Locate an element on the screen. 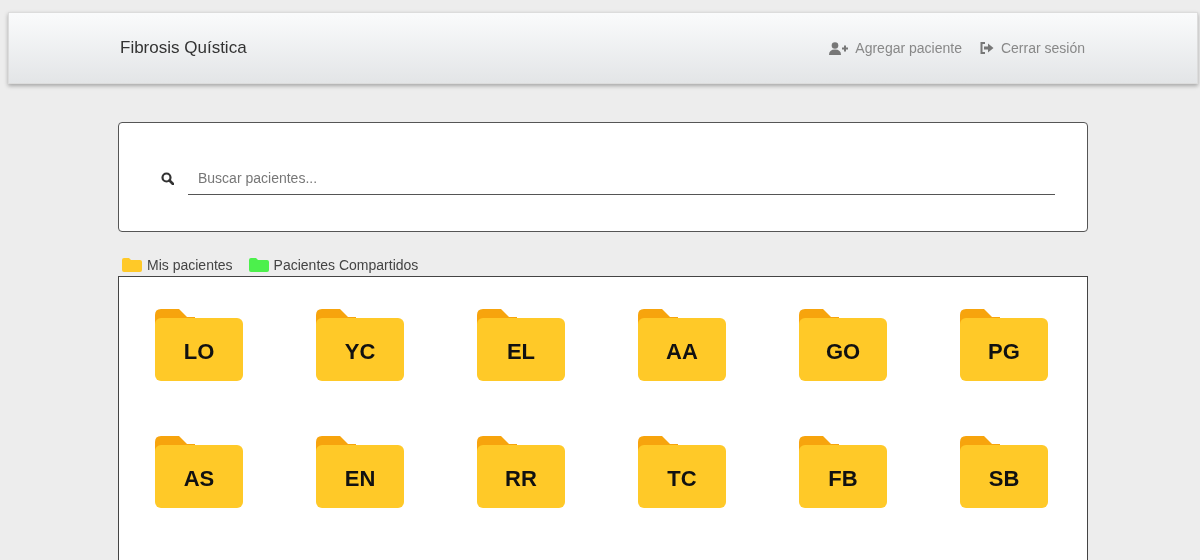 The image size is (1200, 560). patient-folder: AS is located at coordinates (199, 472).